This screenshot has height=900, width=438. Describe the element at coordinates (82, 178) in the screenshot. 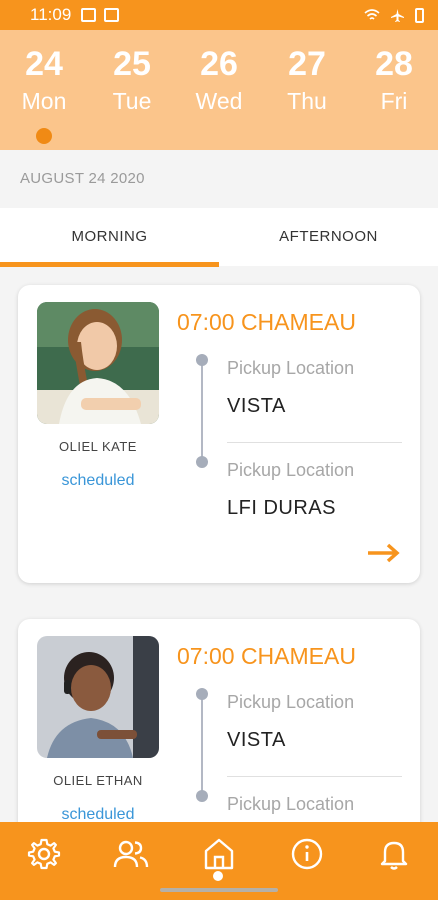

I see `selected-date-label: AUGUST 24 2020` at that location.